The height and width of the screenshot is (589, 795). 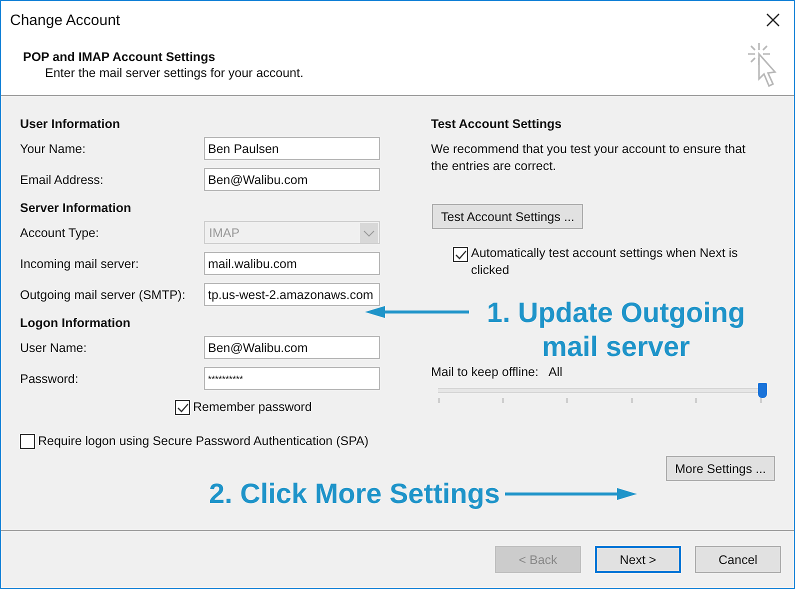 I want to click on window-title: Change Account, so click(x=65, y=20).